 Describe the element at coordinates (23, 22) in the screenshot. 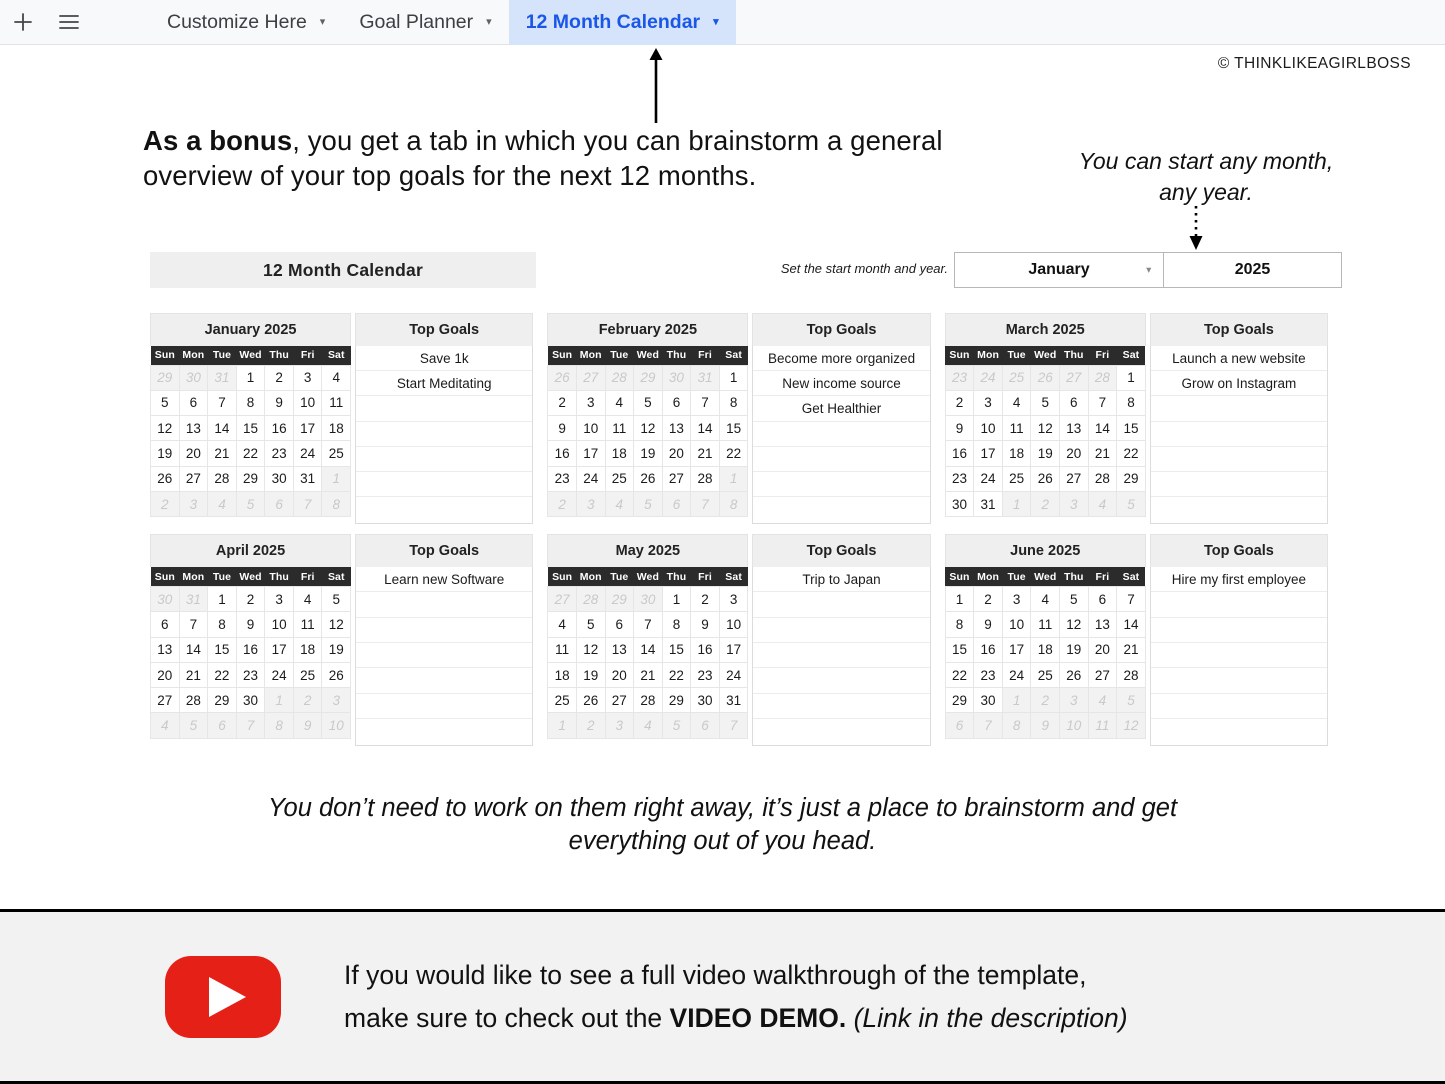

I see `add-sheet-button` at that location.